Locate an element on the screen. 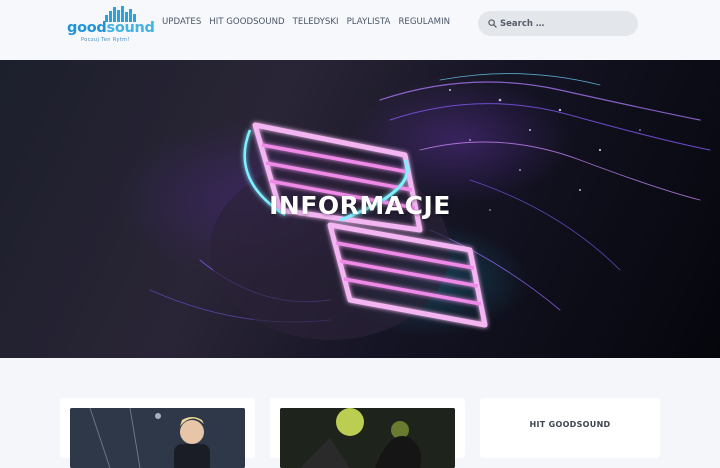 The image size is (720, 468). stage-lights-image is located at coordinates (367, 438).